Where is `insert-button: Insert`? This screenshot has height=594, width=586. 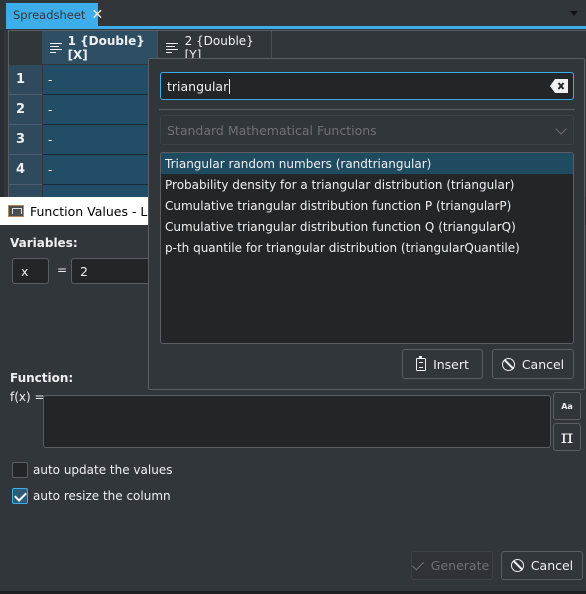
insert-button: Insert is located at coordinates (442, 364).